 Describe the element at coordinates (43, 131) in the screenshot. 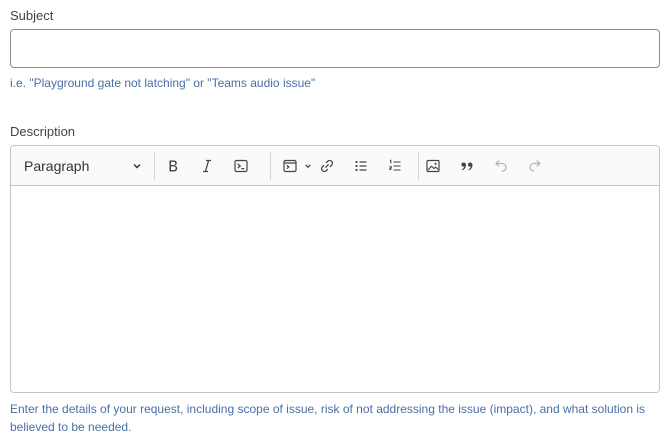

I see `description-label: Description` at that location.